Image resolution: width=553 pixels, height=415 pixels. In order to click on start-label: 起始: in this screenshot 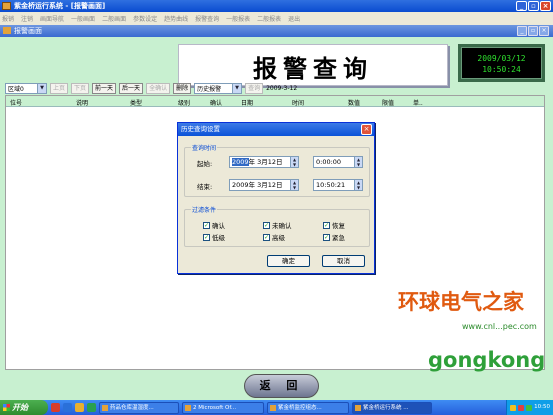, I will do `click(205, 164)`.